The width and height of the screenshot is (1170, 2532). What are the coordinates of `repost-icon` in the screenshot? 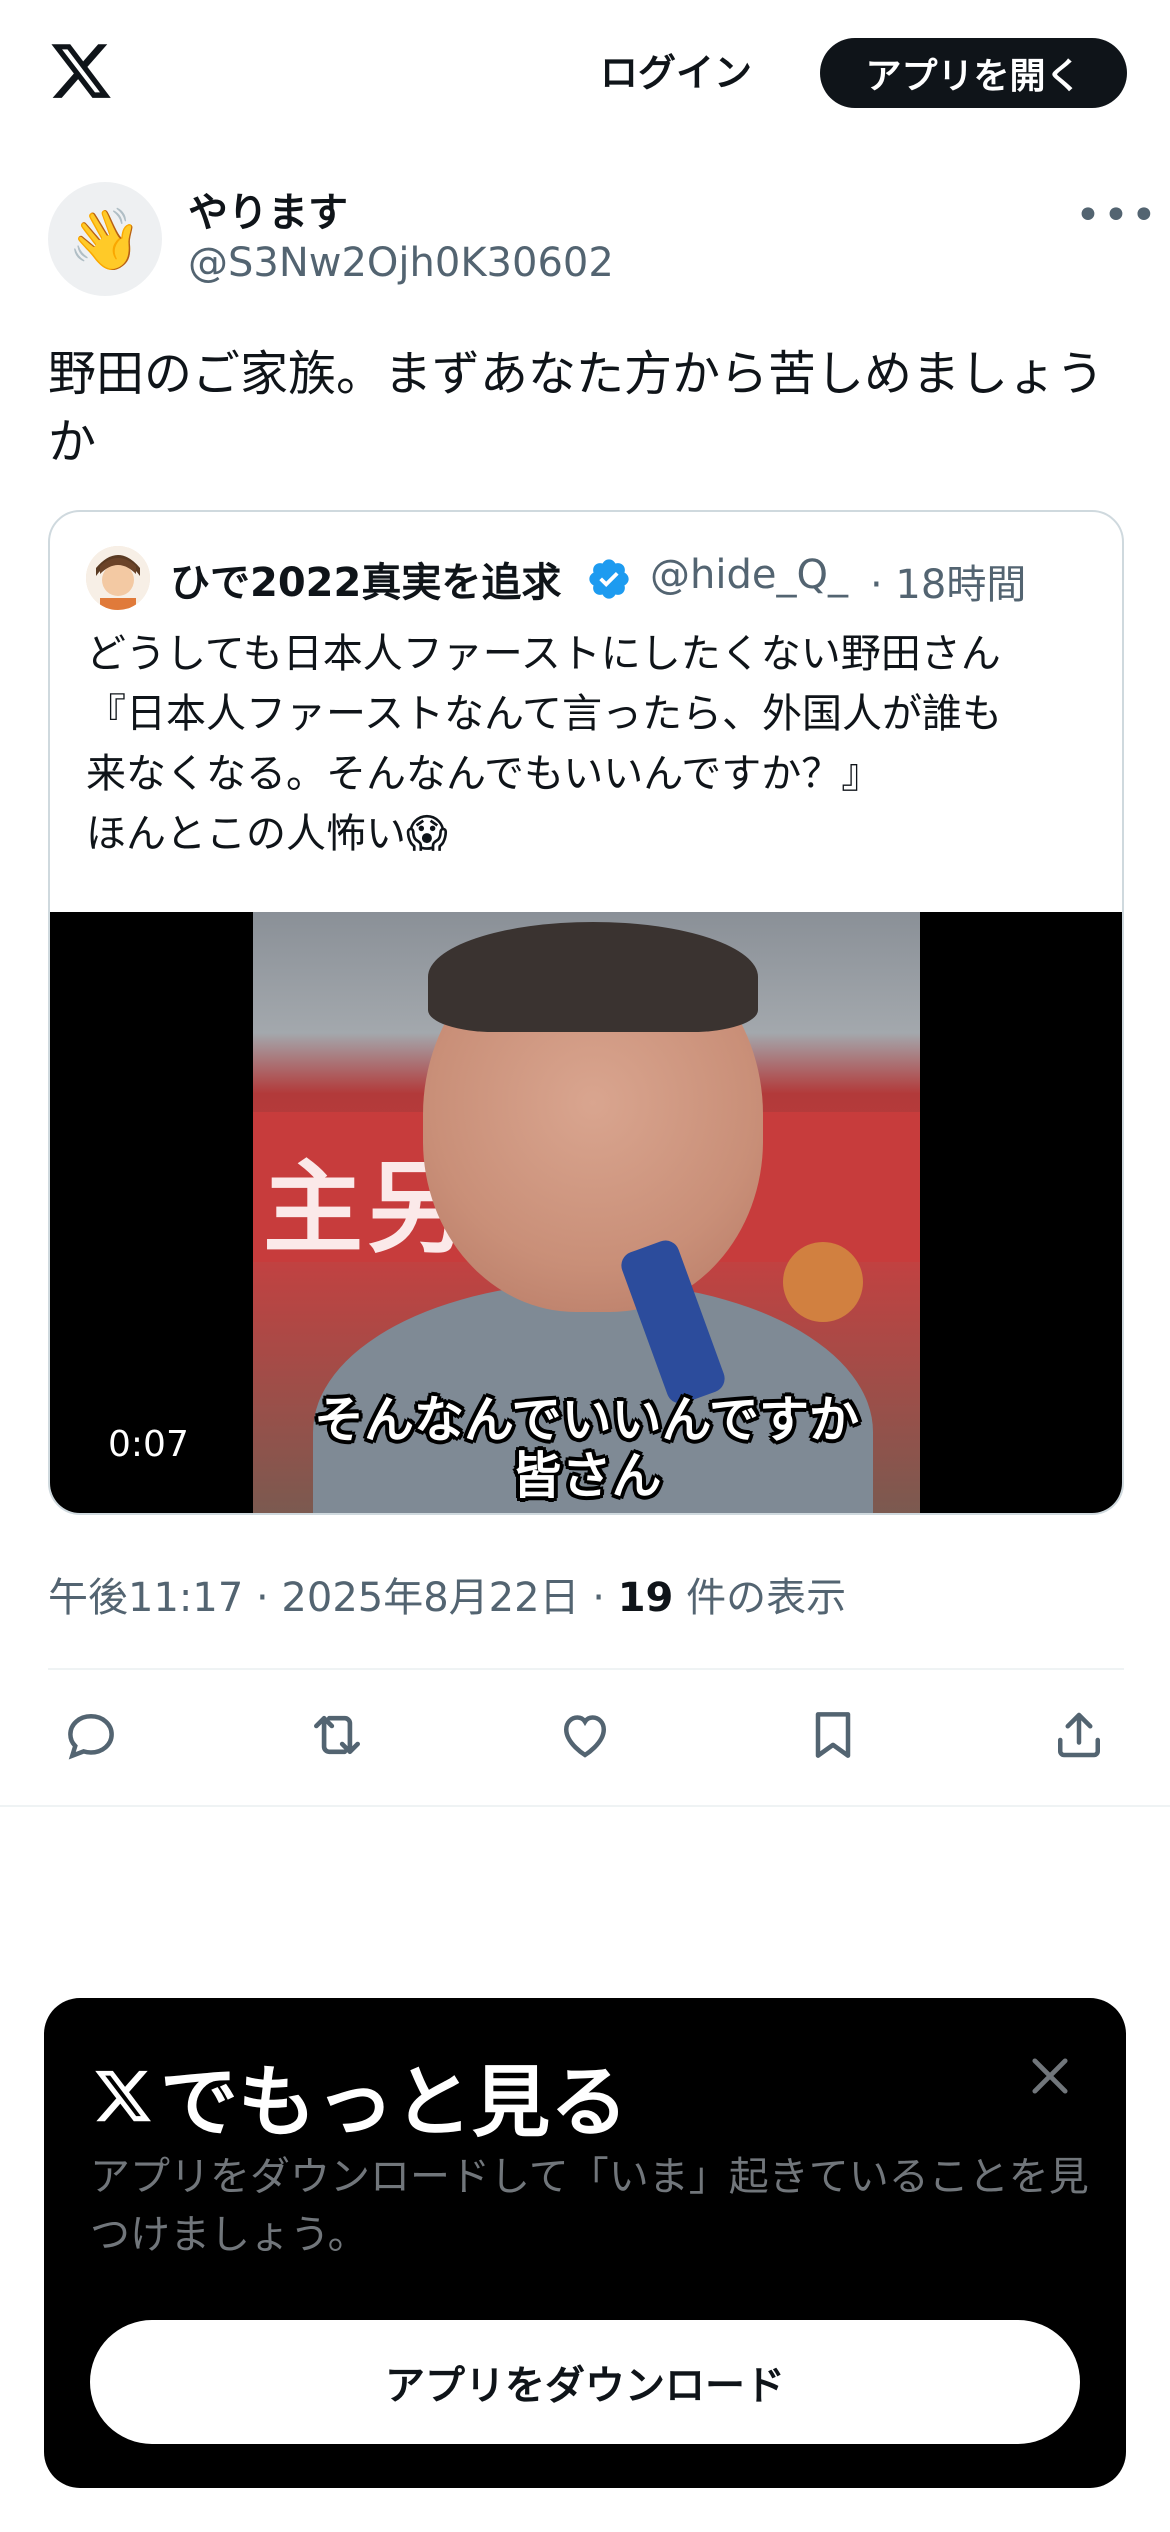 It's located at (337, 1735).